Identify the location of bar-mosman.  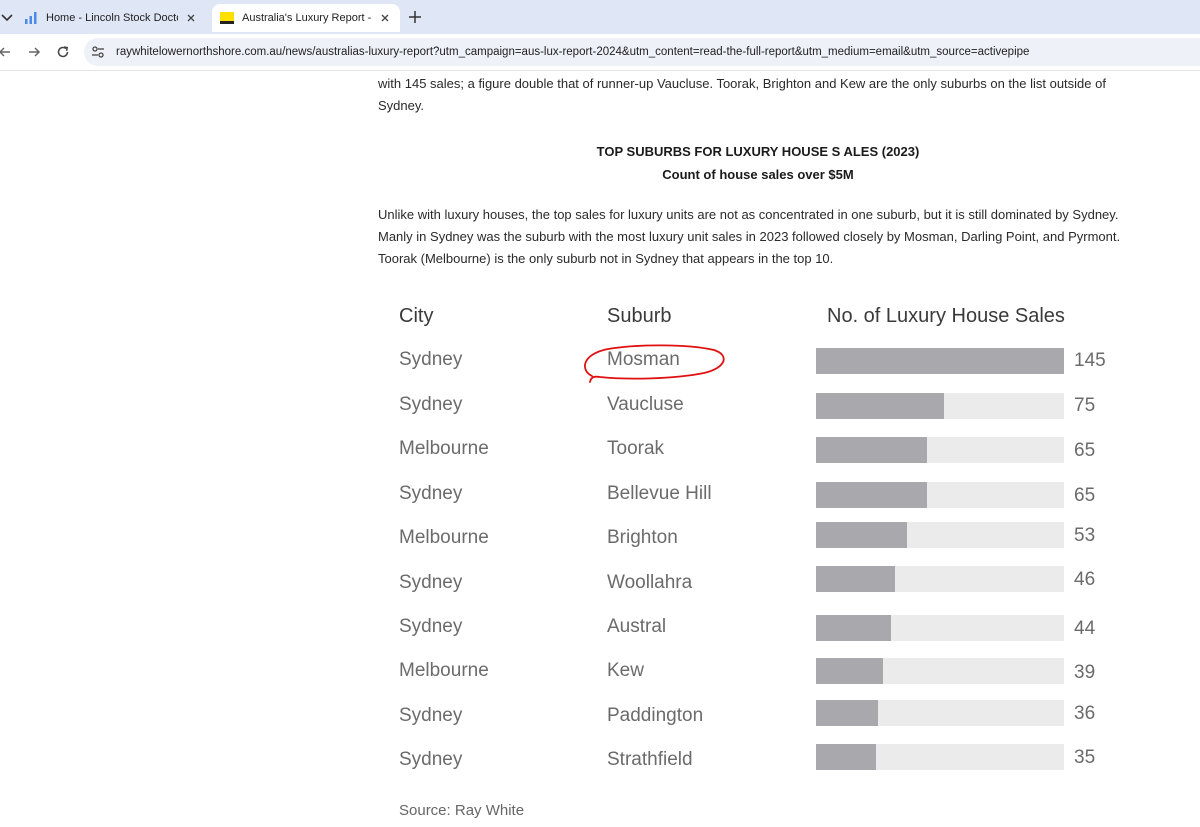
(940, 361).